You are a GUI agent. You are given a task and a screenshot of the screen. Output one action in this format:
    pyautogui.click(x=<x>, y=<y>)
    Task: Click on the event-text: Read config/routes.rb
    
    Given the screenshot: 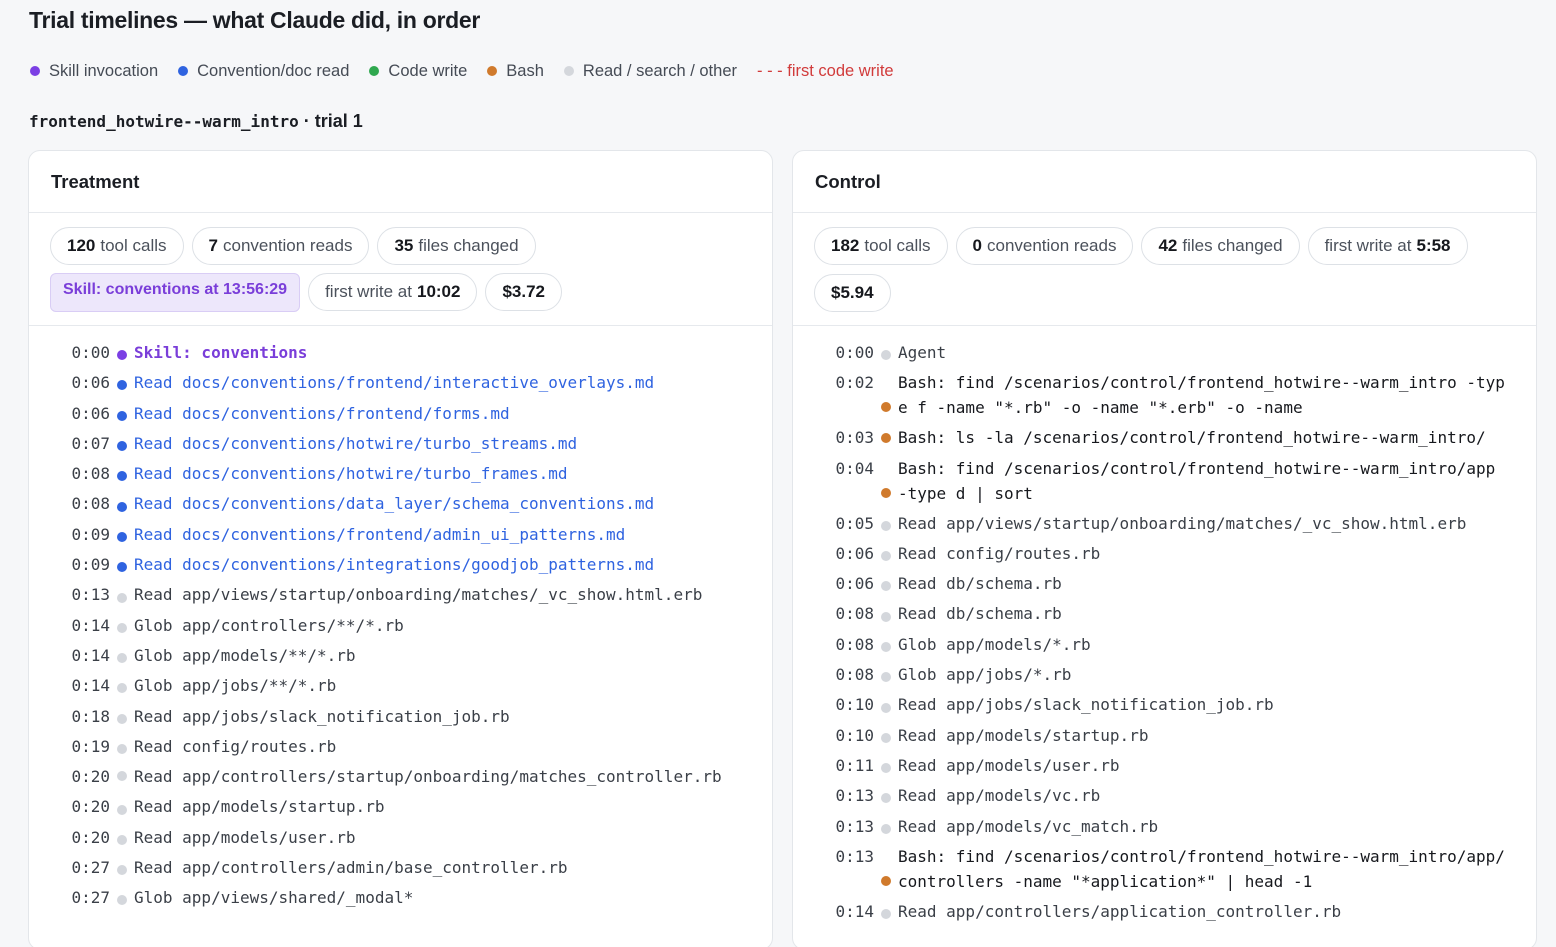 What is the action you would take?
    pyautogui.click(x=999, y=553)
    